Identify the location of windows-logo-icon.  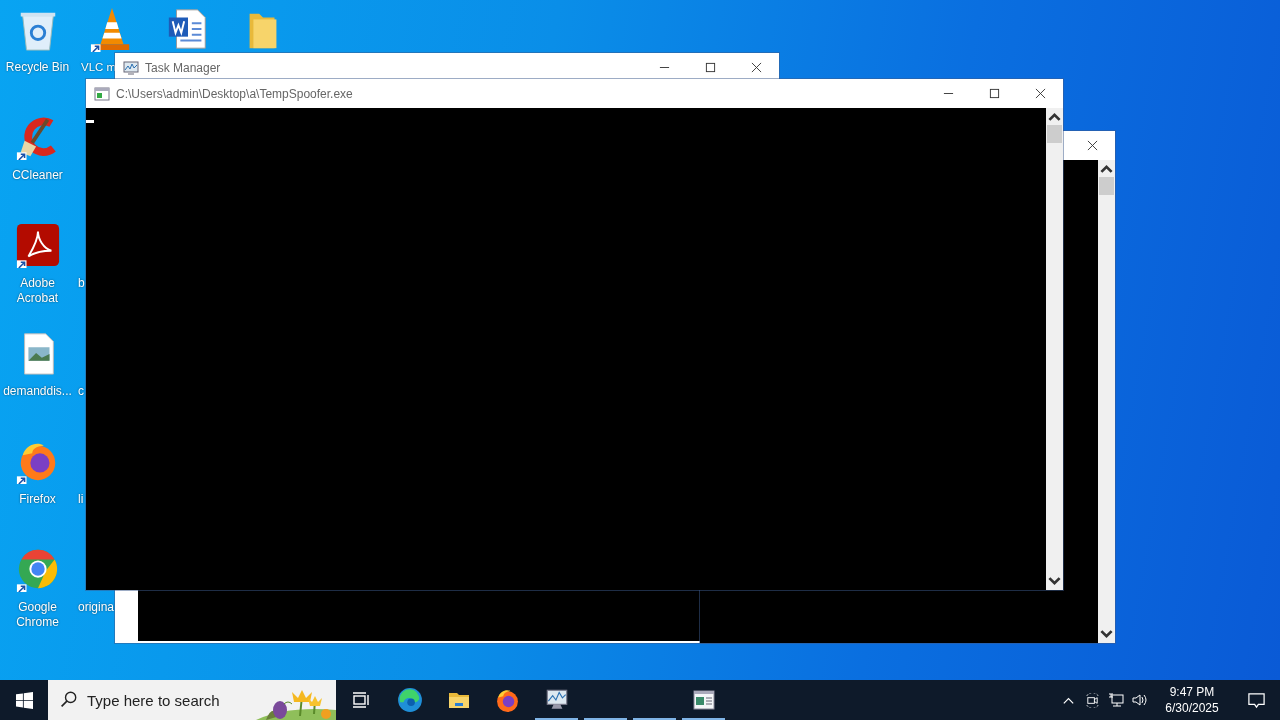
(24, 700).